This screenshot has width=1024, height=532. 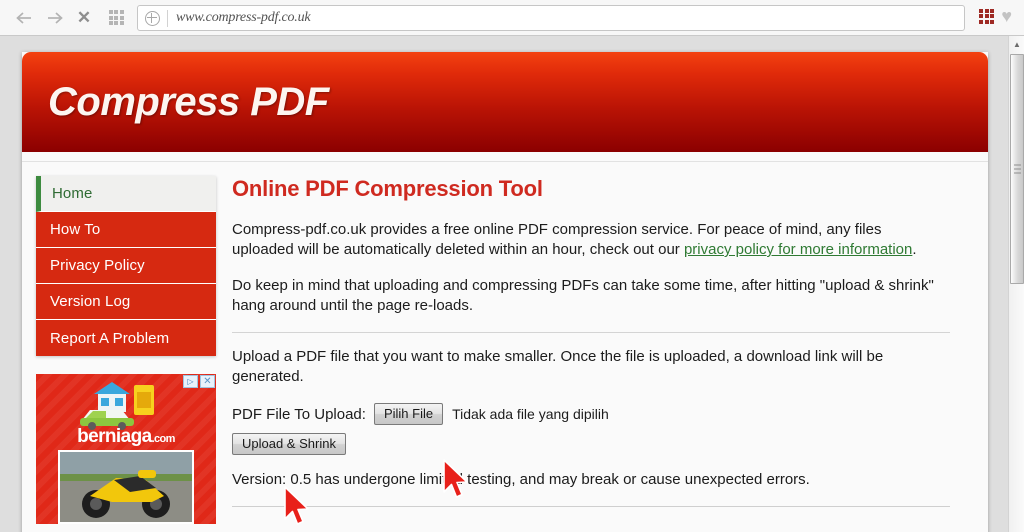 What do you see at coordinates (299, 414) in the screenshot?
I see `upload-field-label: PDF File To Upload:` at bounding box center [299, 414].